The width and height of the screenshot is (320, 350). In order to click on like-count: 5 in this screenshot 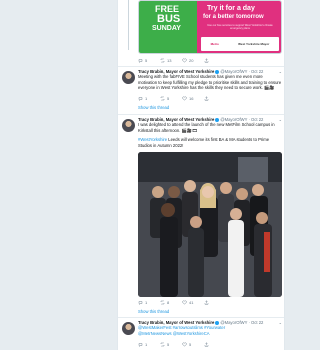, I will do `click(190, 344)`.